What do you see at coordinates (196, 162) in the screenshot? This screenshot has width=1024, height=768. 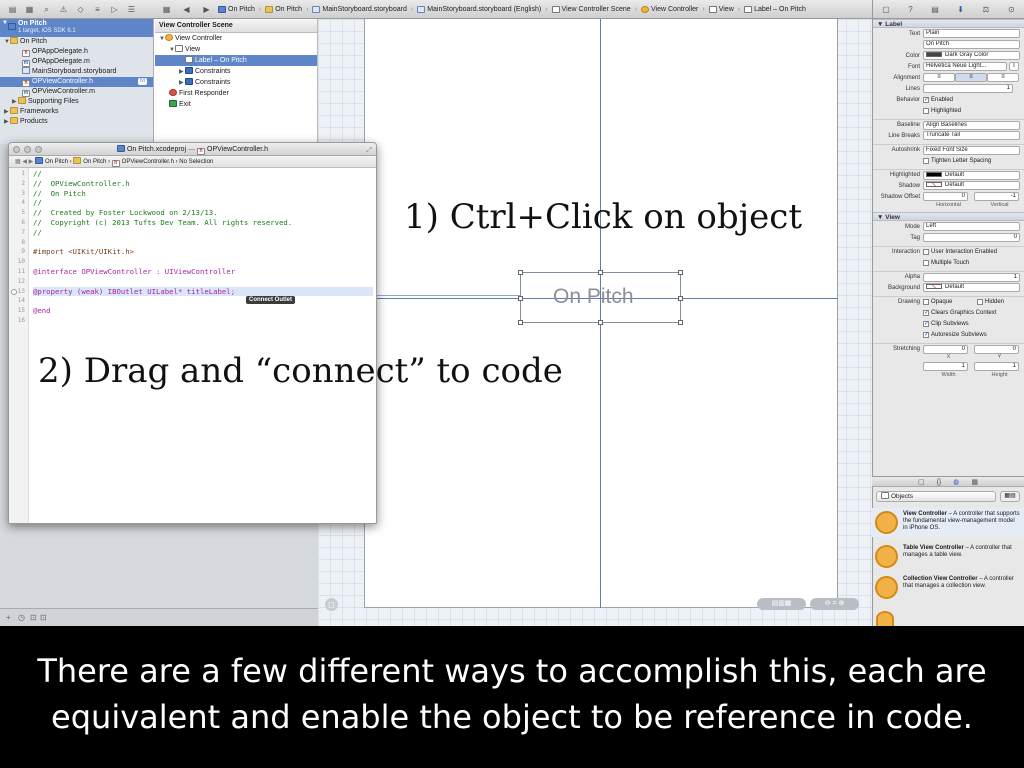 I see `jump-crumb: No Selection` at bounding box center [196, 162].